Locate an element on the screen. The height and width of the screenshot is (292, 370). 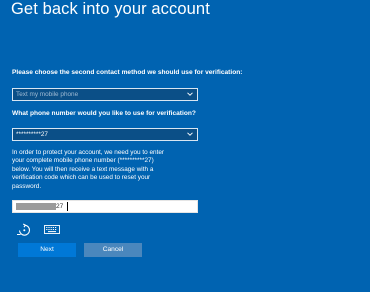
contact-method-select: Text my mobile phone is located at coordinates (105, 94).